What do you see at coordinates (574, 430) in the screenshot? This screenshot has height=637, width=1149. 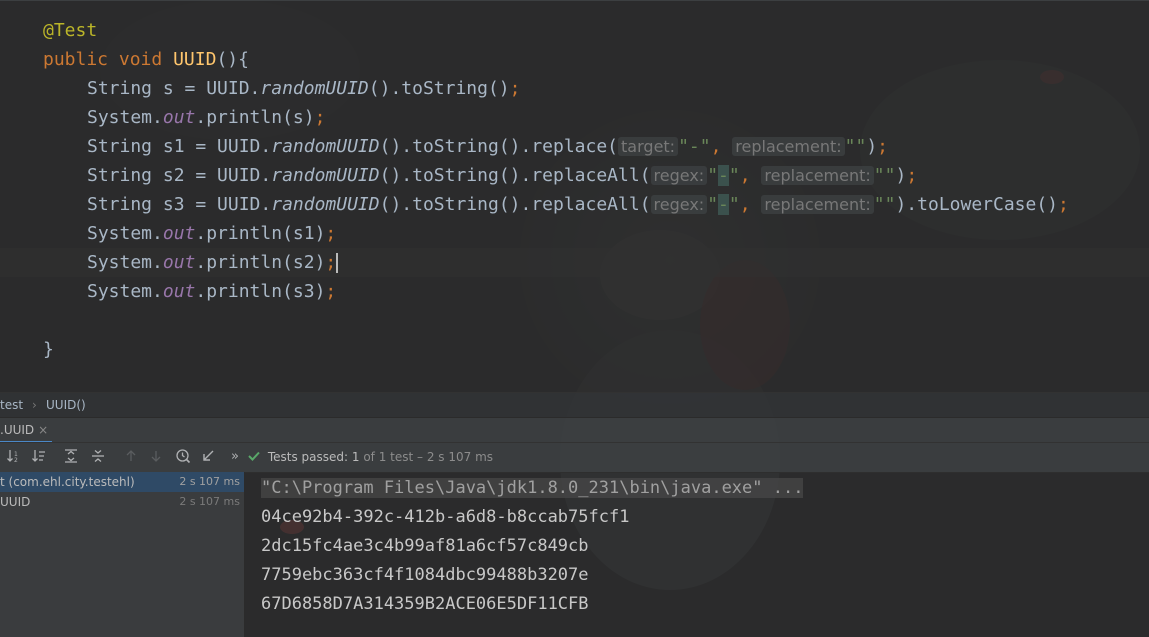 I see `run-tab-bar: .UUID ×` at bounding box center [574, 430].